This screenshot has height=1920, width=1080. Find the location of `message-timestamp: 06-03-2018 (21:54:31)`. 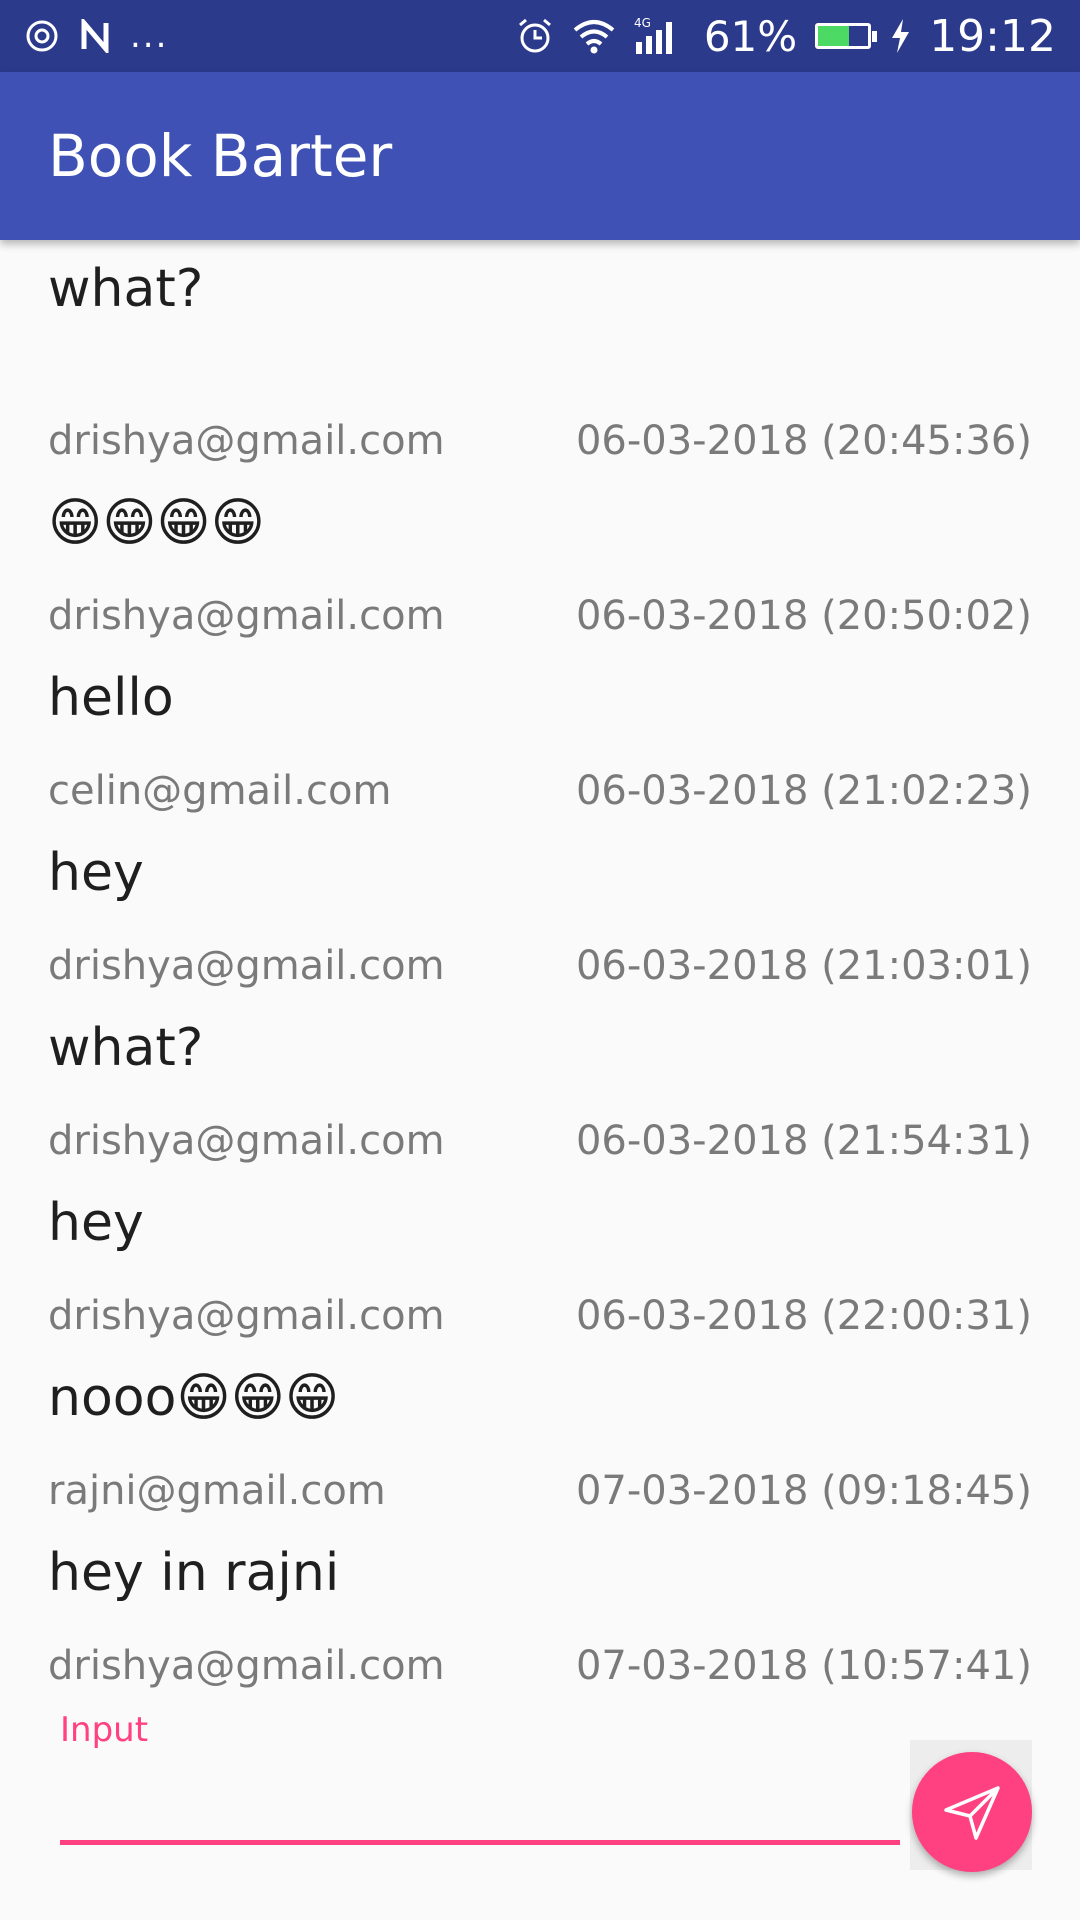

message-timestamp: 06-03-2018 (21:54:31) is located at coordinates (803, 1141).